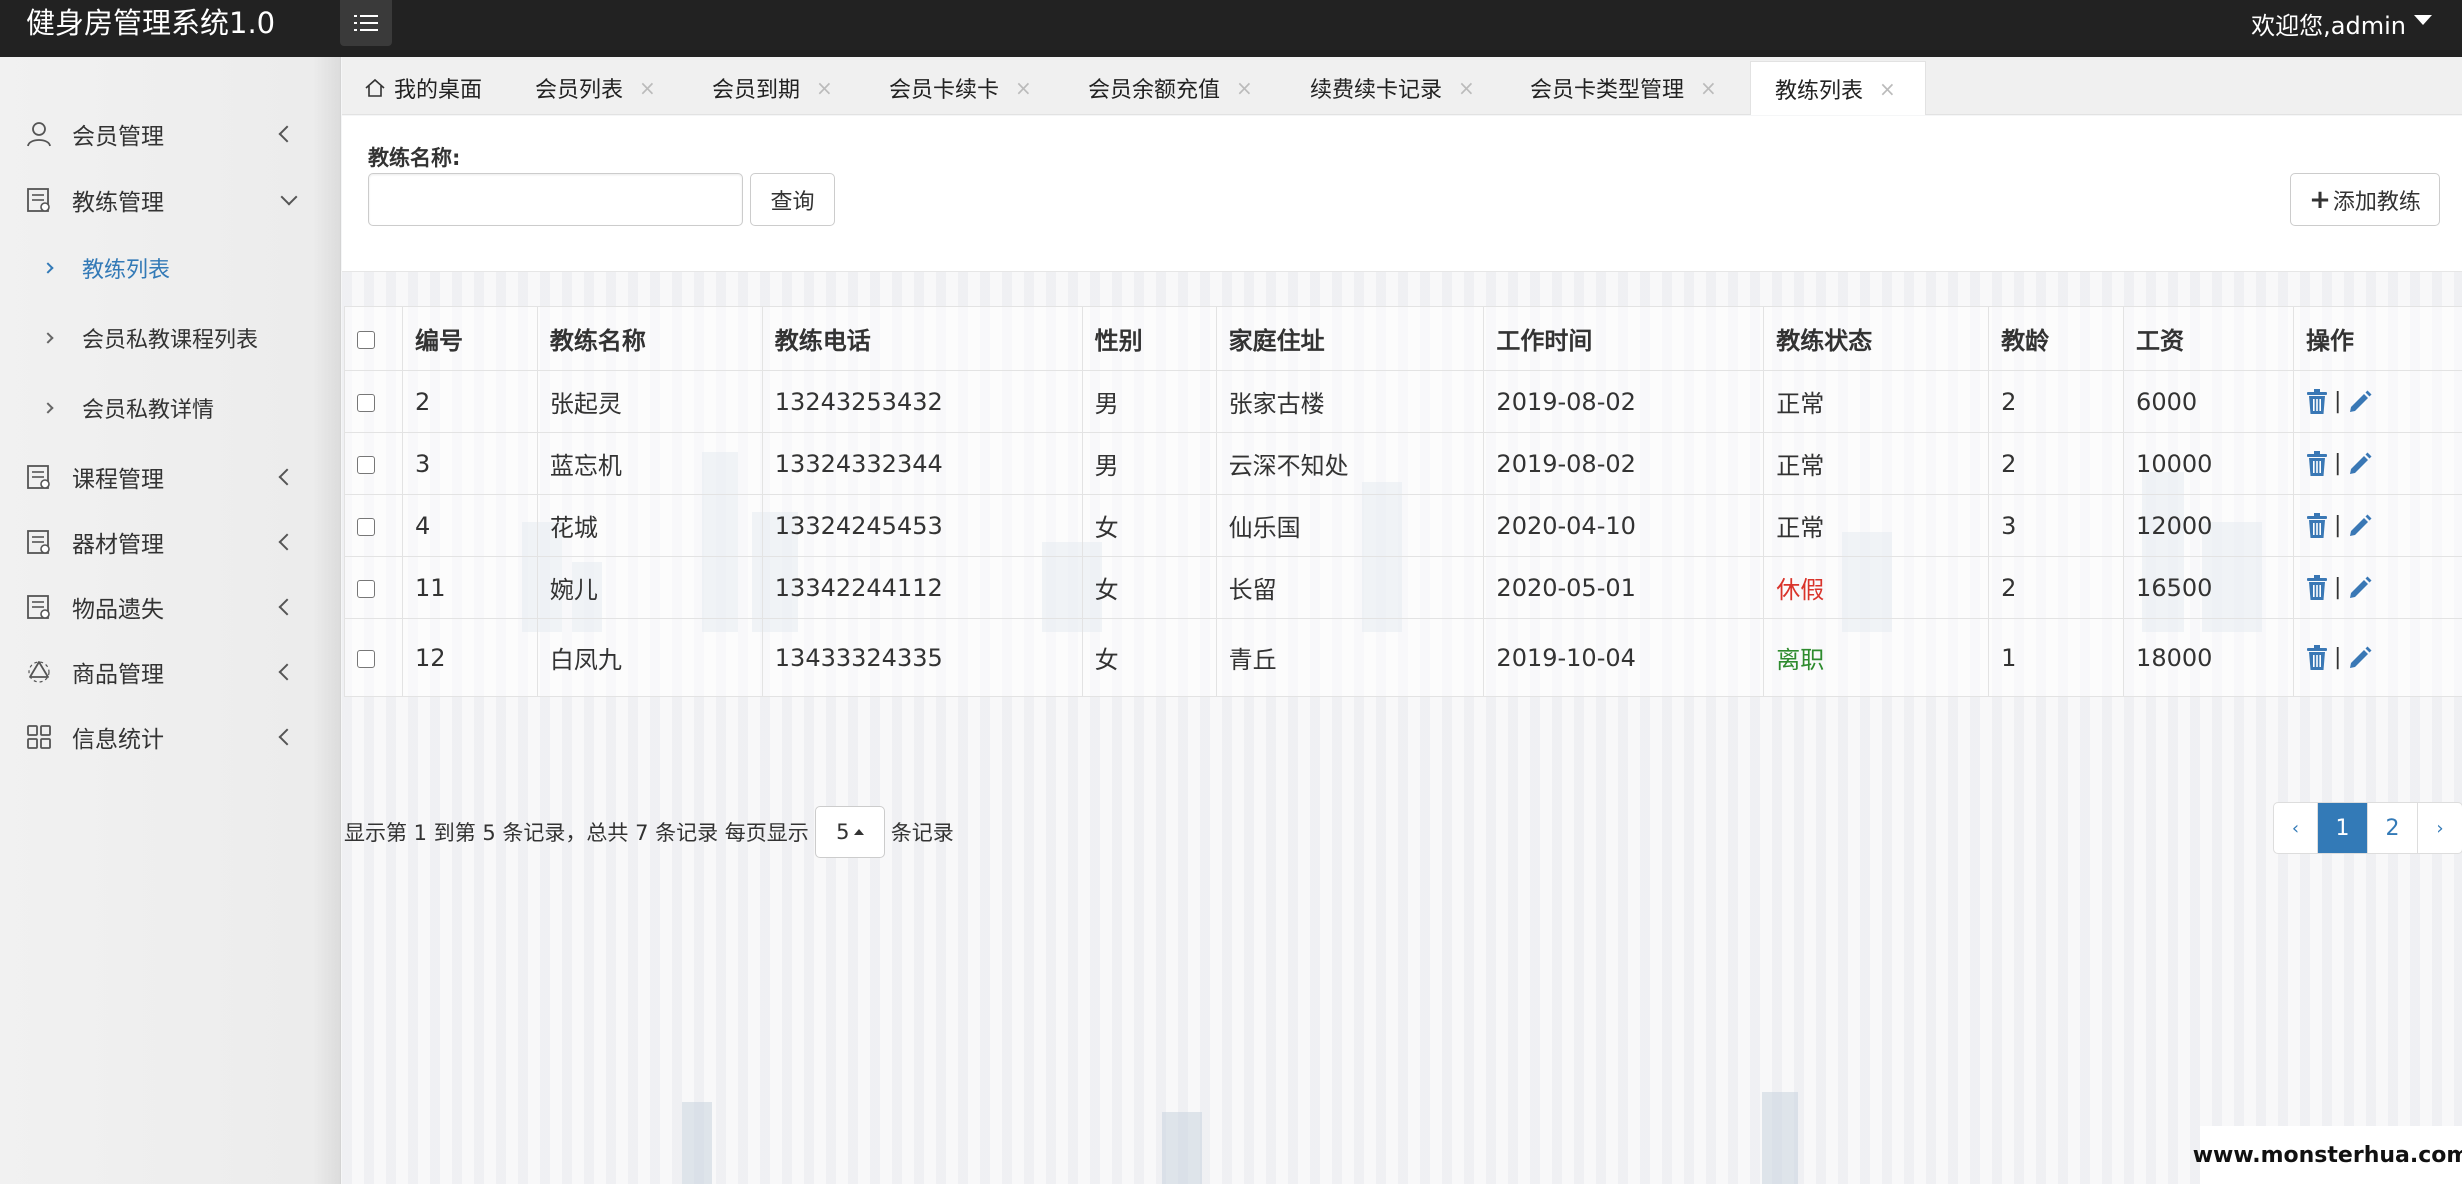 The image size is (2462, 1184). Describe the element at coordinates (170, 672) in the screenshot. I see `sidebar-item-goods: 商品管理` at that location.